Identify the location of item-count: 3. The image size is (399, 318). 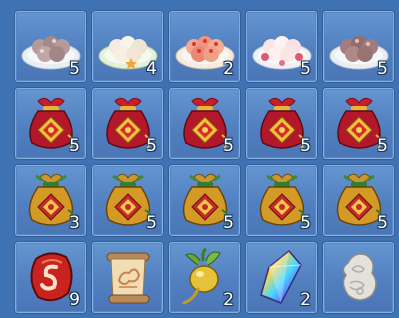
(74, 223).